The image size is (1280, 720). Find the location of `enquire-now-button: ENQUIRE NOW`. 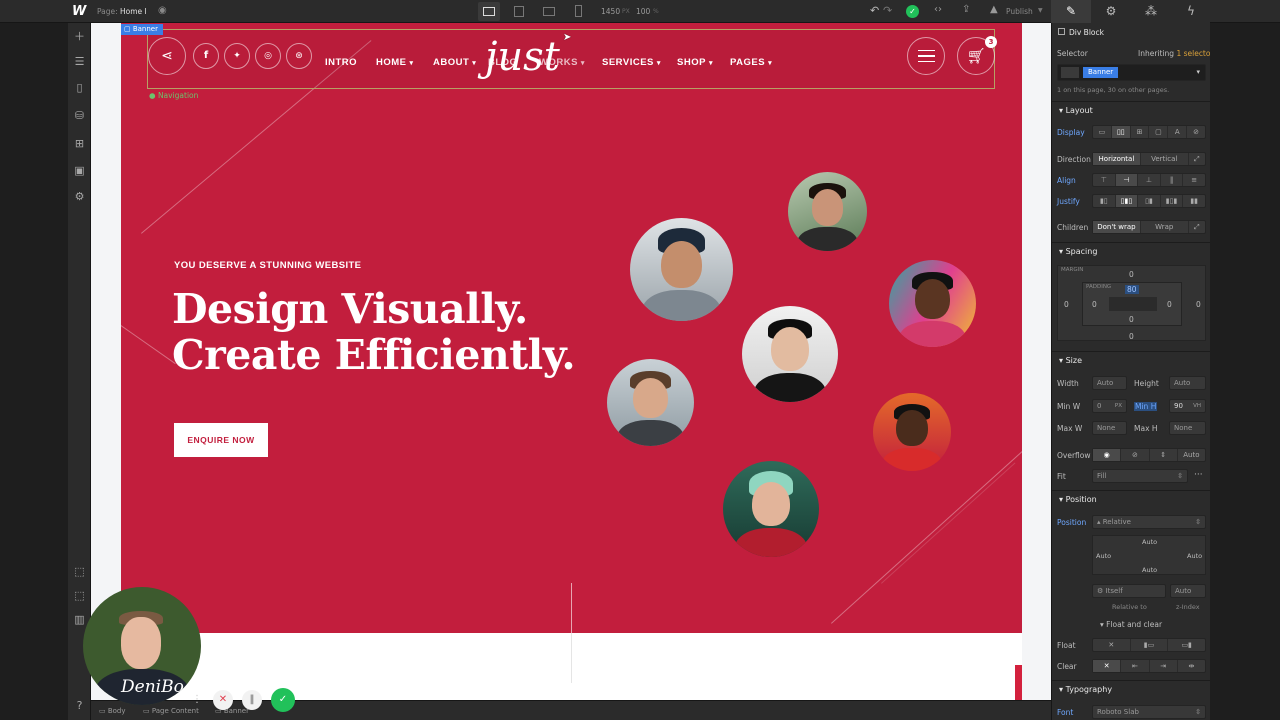

enquire-now-button: ENQUIRE NOW is located at coordinates (221, 440).